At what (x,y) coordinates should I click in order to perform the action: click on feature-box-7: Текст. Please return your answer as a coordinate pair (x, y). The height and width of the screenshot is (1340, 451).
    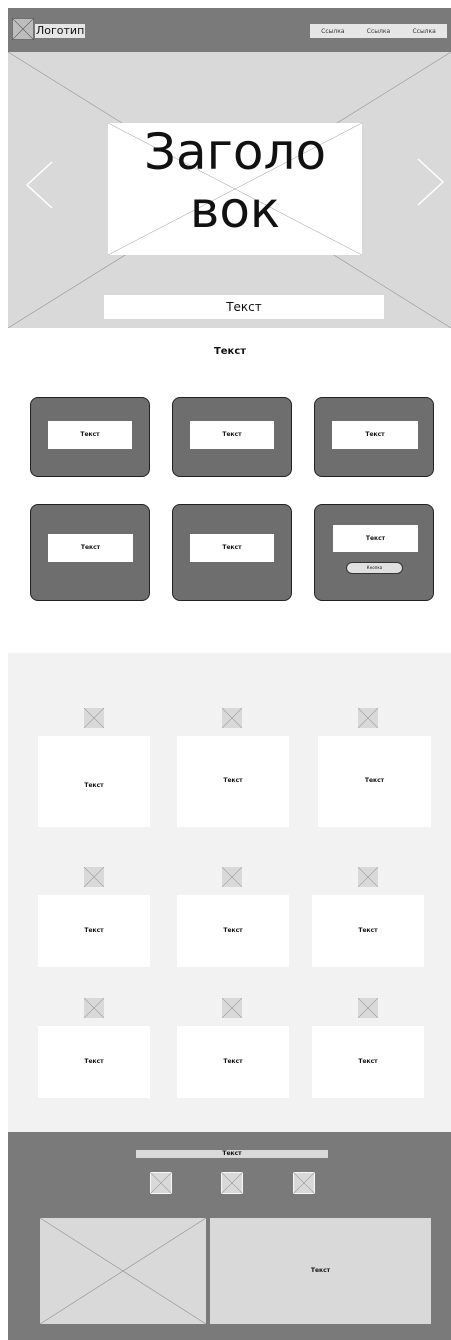
    Looking at the image, I should click on (94, 1062).